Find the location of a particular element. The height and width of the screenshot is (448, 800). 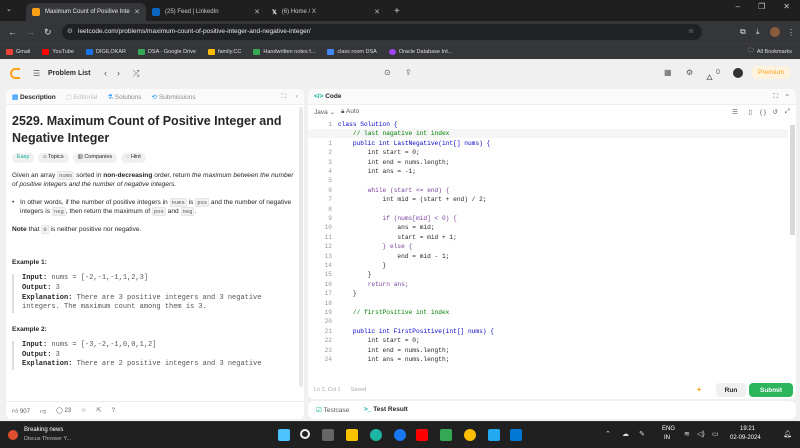

region-indicator: IN is located at coordinates (667, 438).